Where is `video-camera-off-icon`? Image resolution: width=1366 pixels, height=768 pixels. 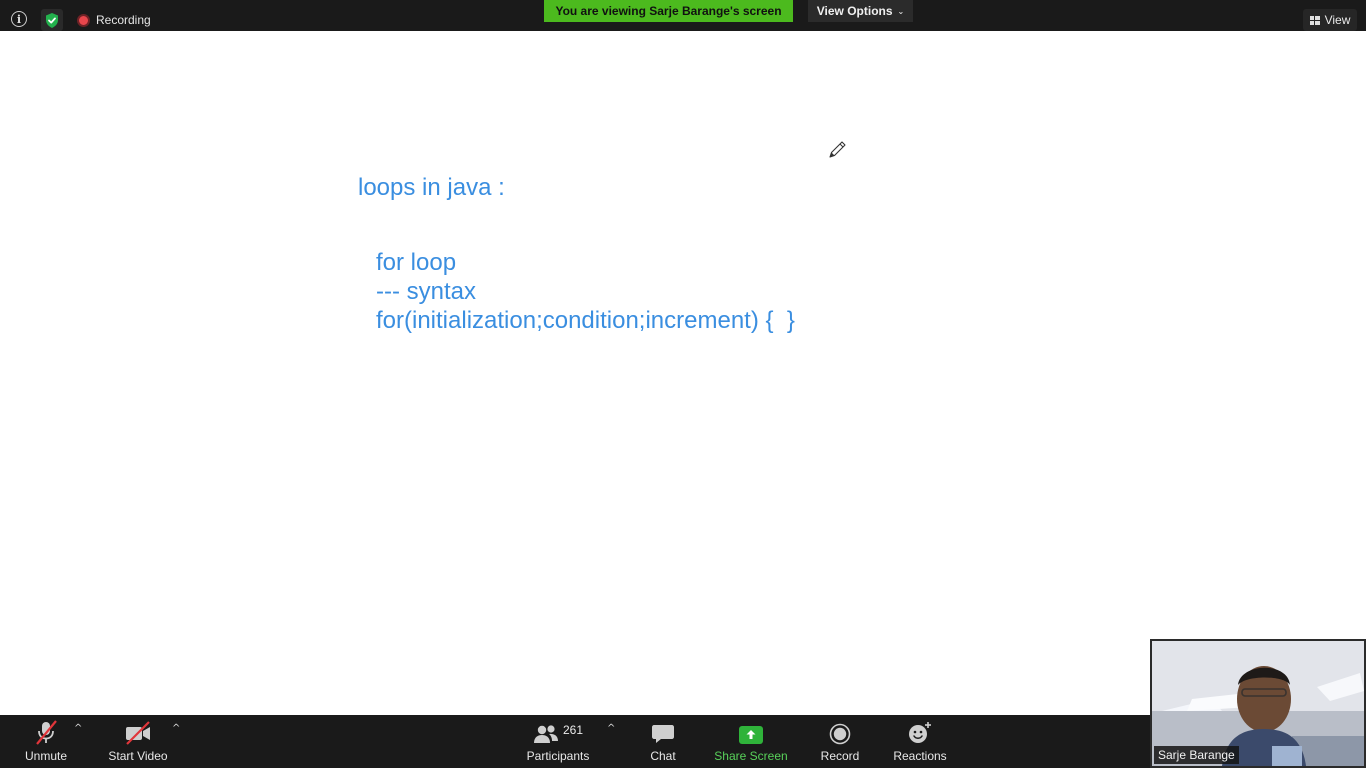
video-camera-off-icon is located at coordinates (138, 733).